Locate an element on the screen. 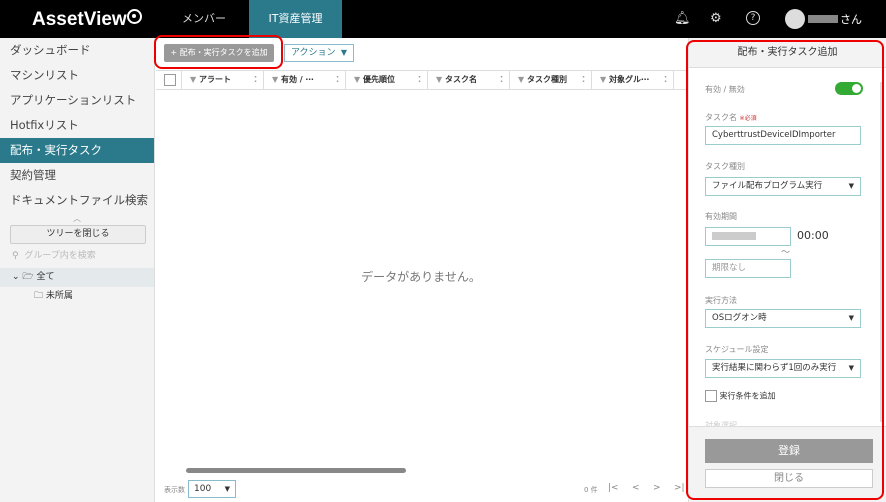 The image size is (886, 502). close-tree-button: ツリーを閉じる is located at coordinates (78, 234).